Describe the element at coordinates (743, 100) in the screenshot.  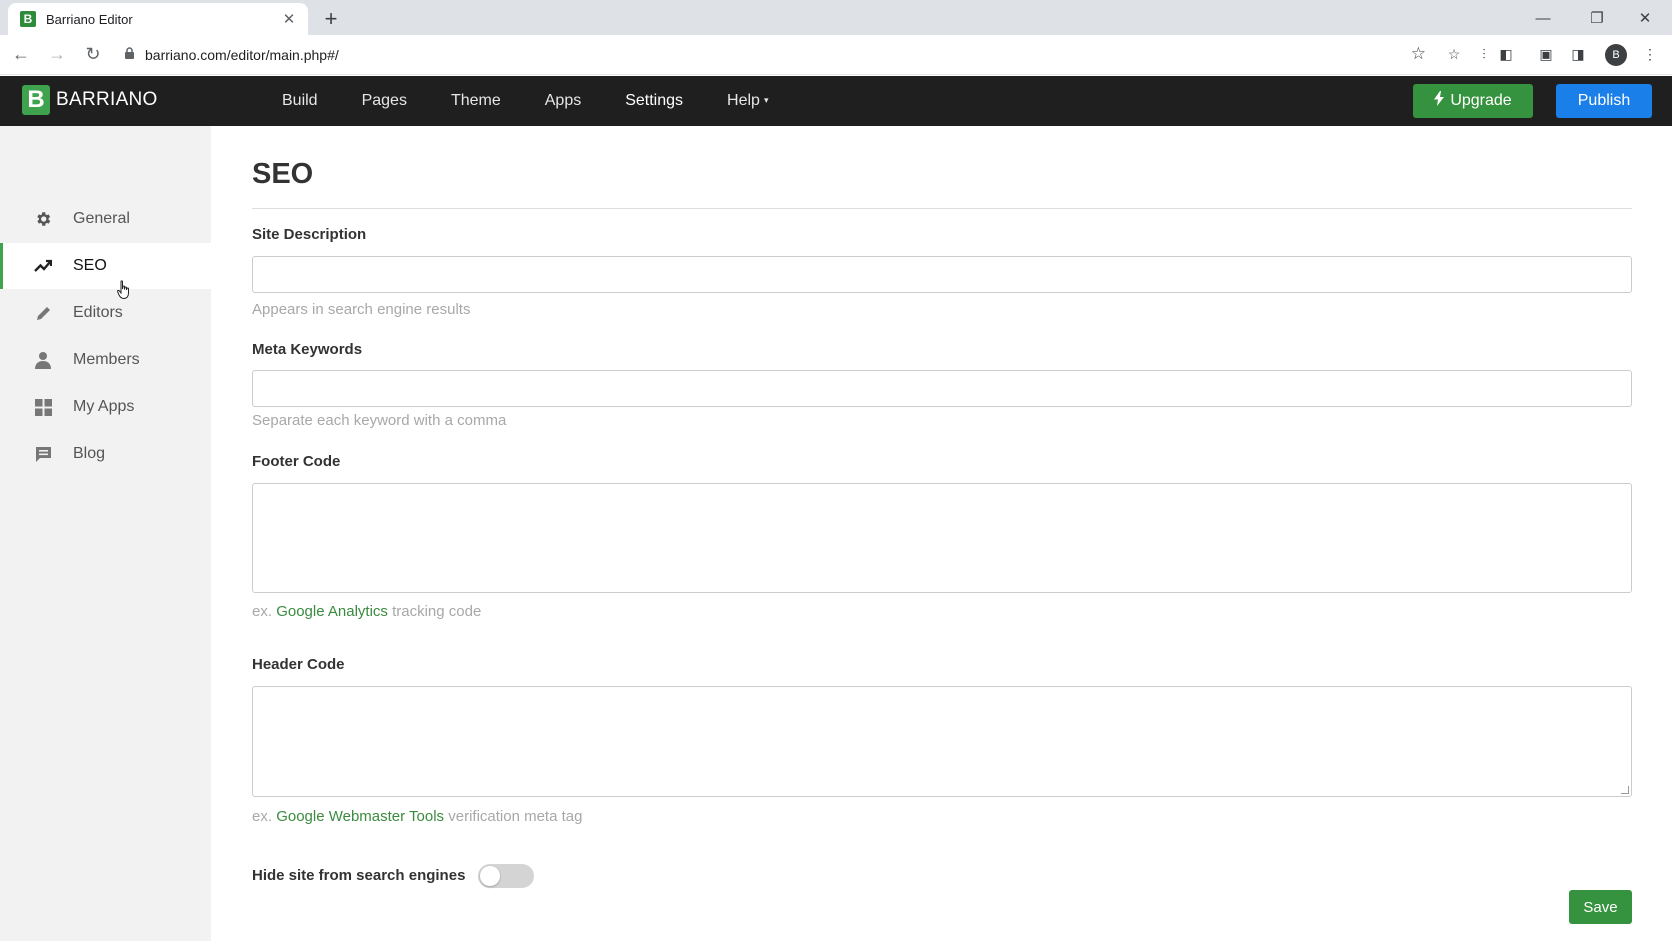
I see `nav-help-label: Help` at that location.